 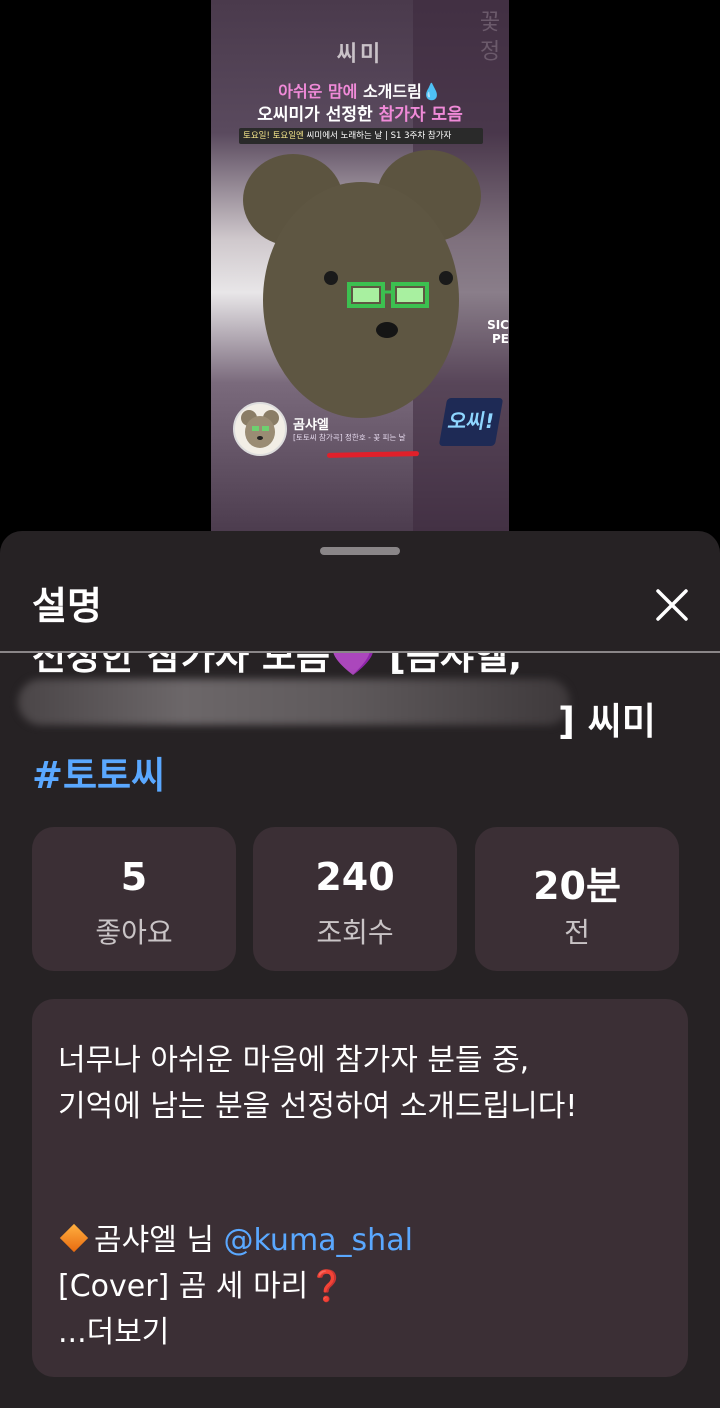 What do you see at coordinates (487, 35) in the screenshot?
I see `corner-text: 꽃 정` at bounding box center [487, 35].